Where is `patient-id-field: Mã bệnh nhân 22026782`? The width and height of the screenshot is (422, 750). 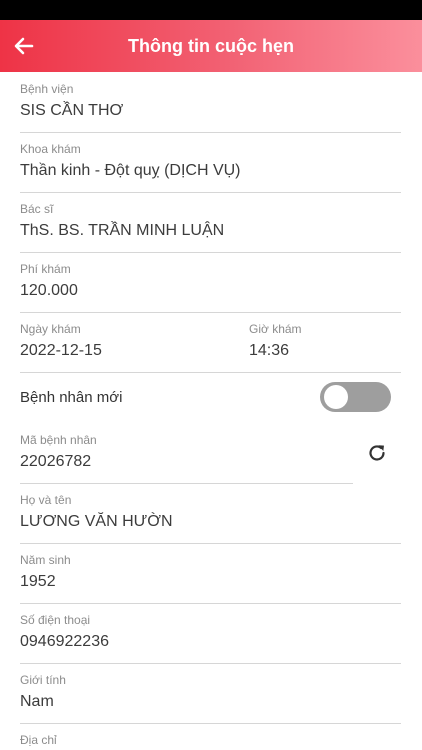
patient-id-field: Mã bệnh nhân 22026782 is located at coordinates (186, 458).